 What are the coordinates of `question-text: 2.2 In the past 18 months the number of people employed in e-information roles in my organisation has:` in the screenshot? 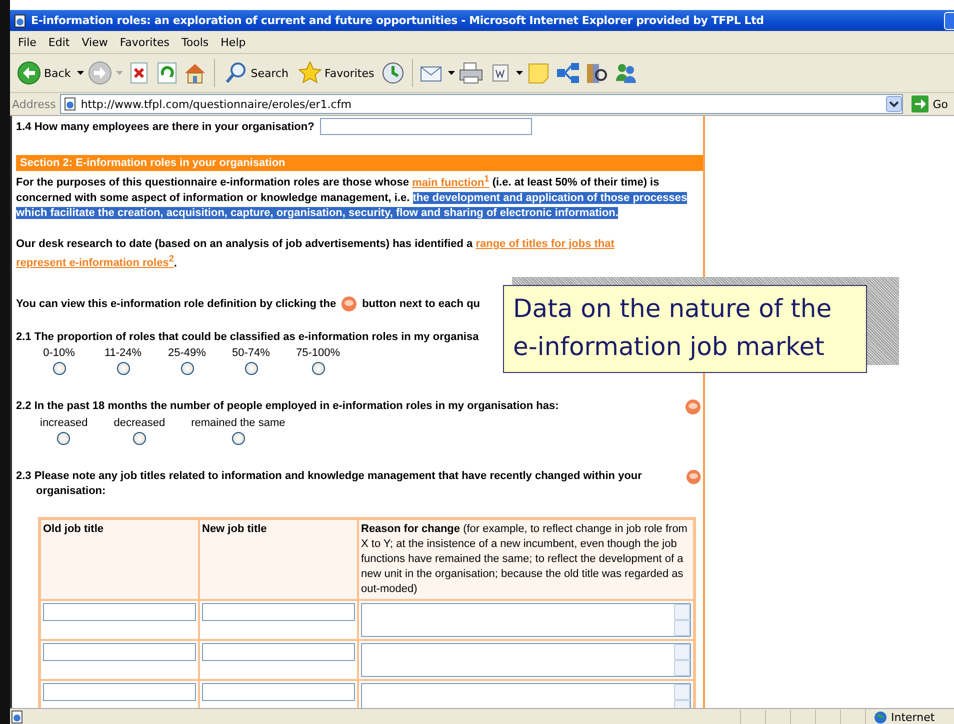 It's located at (287, 406).